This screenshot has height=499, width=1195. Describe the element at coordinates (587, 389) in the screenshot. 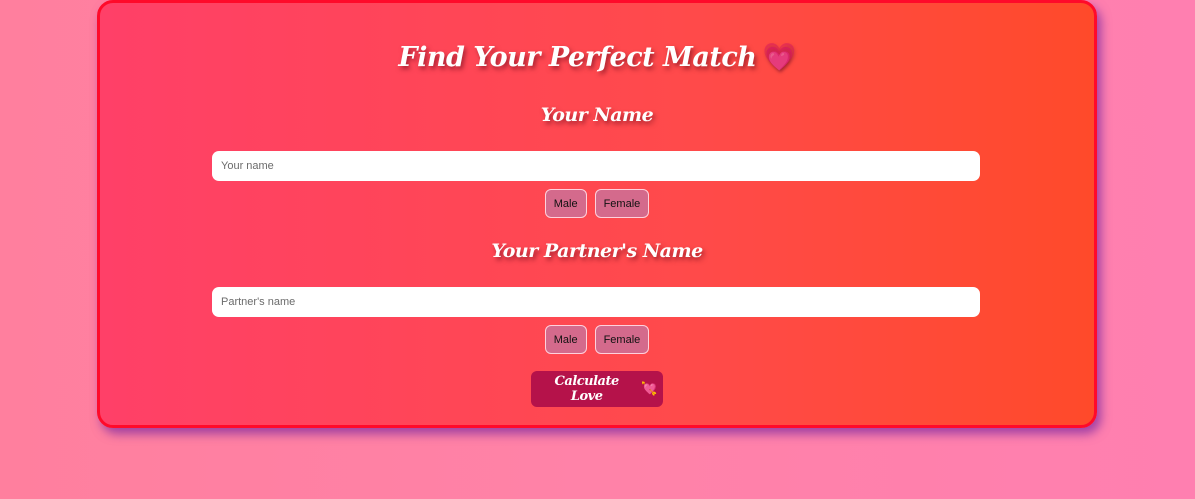

I see `calculate-love-label: Calculate Love` at that location.